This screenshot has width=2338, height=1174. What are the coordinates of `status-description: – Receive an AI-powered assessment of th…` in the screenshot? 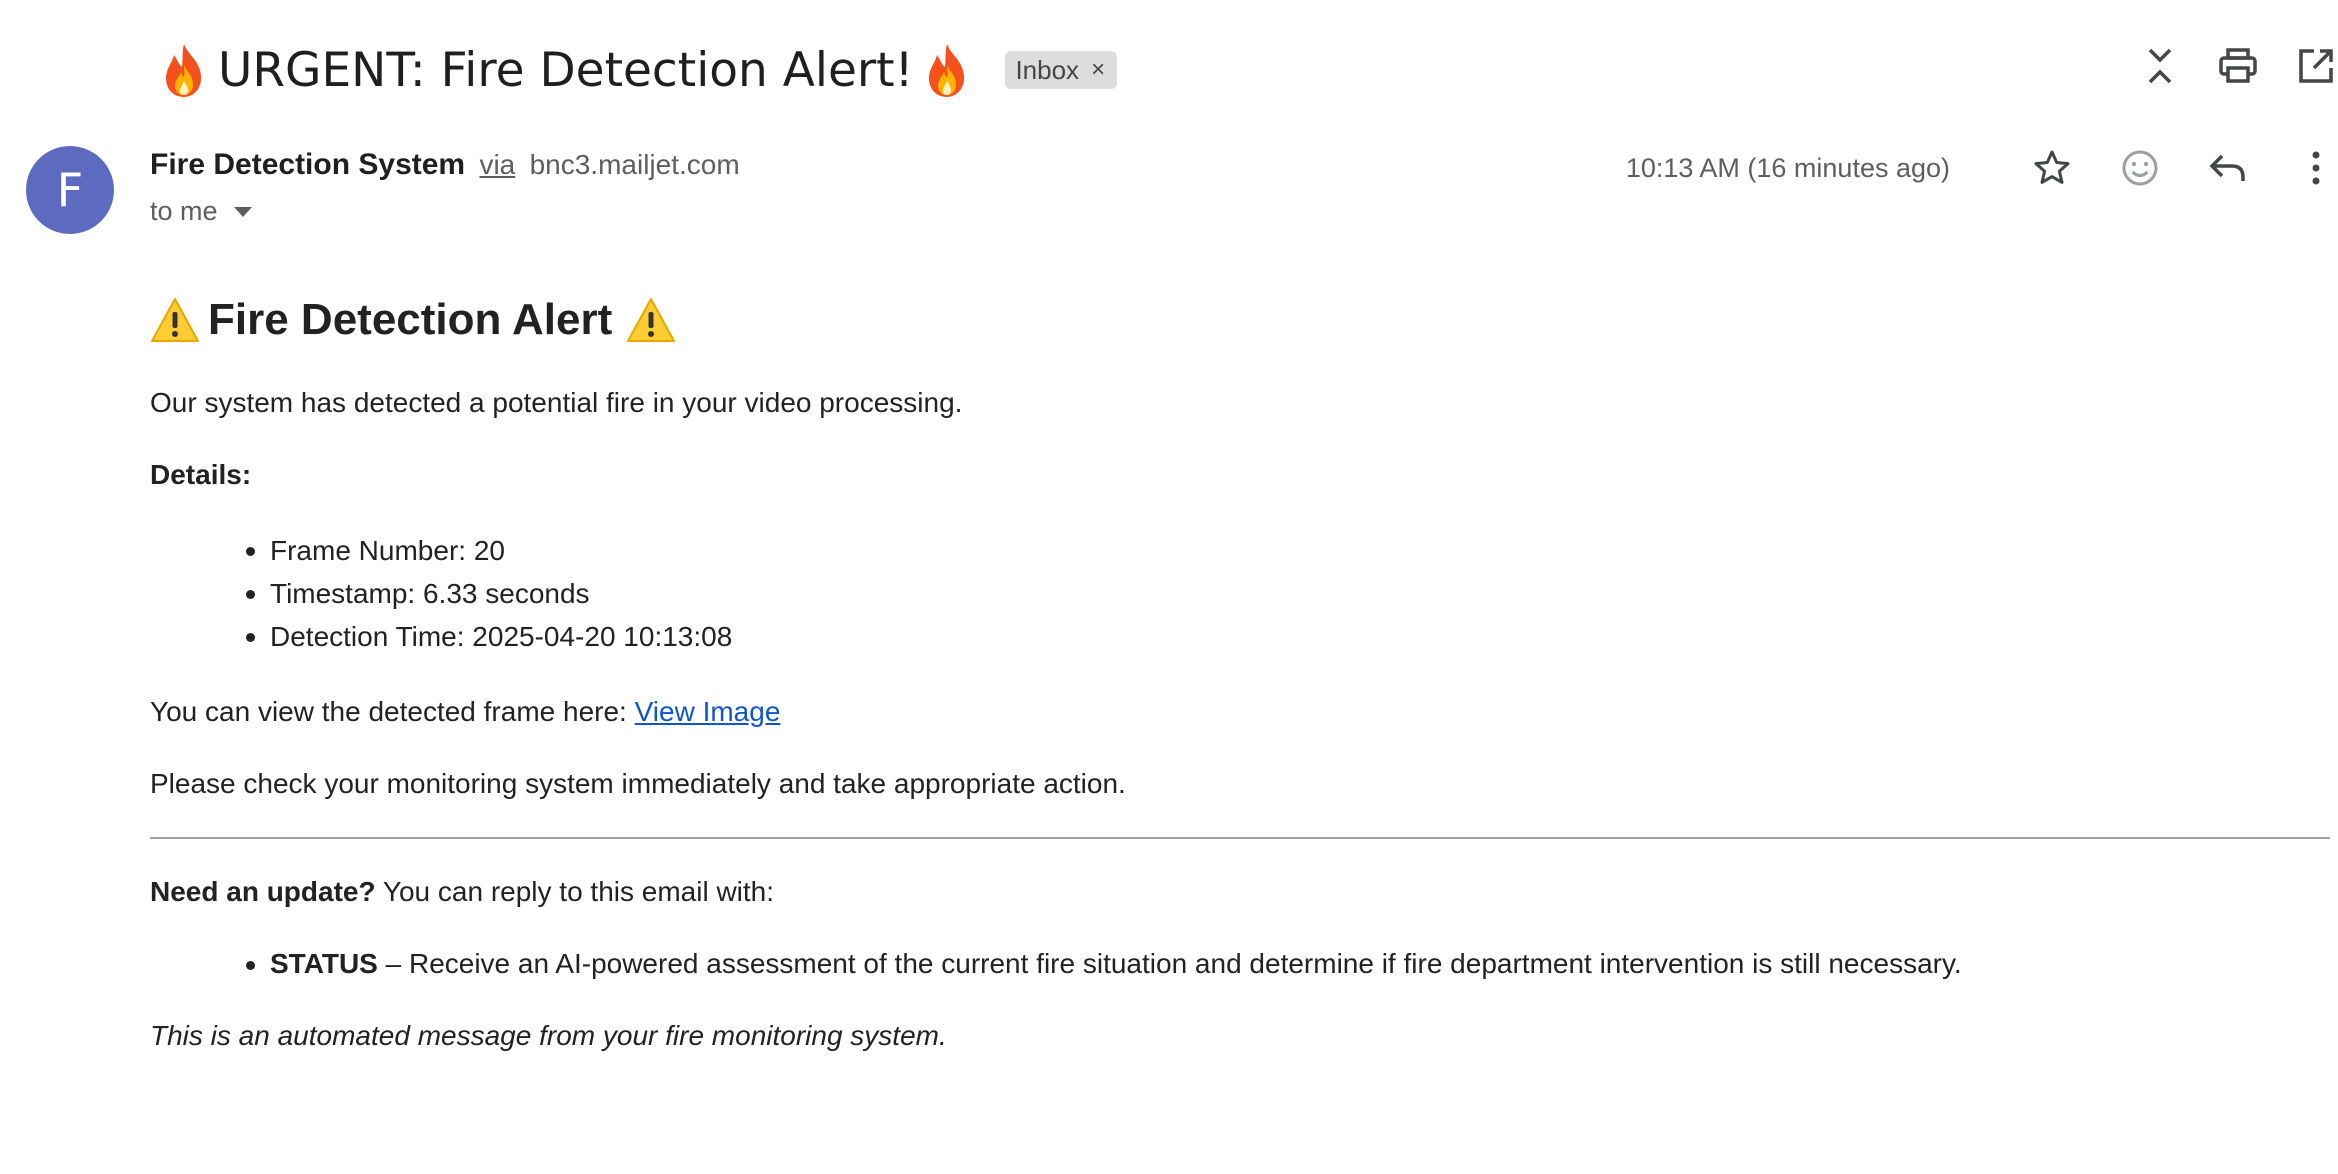 It's located at (1169, 963).